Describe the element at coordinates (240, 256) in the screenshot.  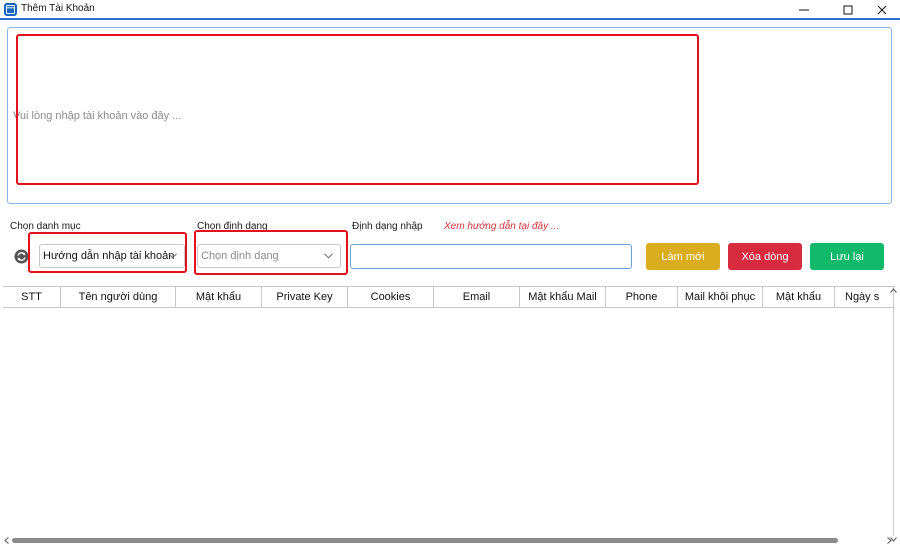
I see `format-select-placeholder: Chọn định dạng` at that location.